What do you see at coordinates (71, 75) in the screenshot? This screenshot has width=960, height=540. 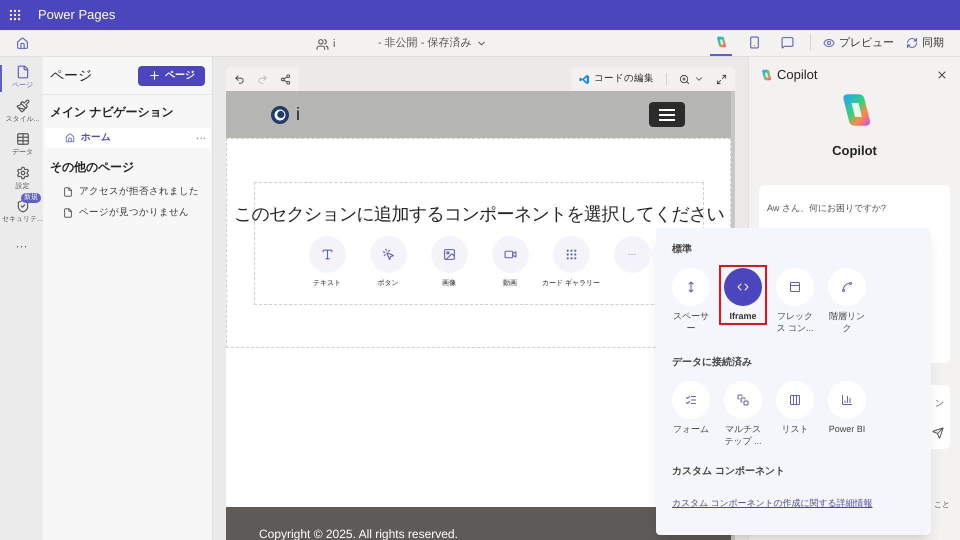 I see `panel-title: ページ` at bounding box center [71, 75].